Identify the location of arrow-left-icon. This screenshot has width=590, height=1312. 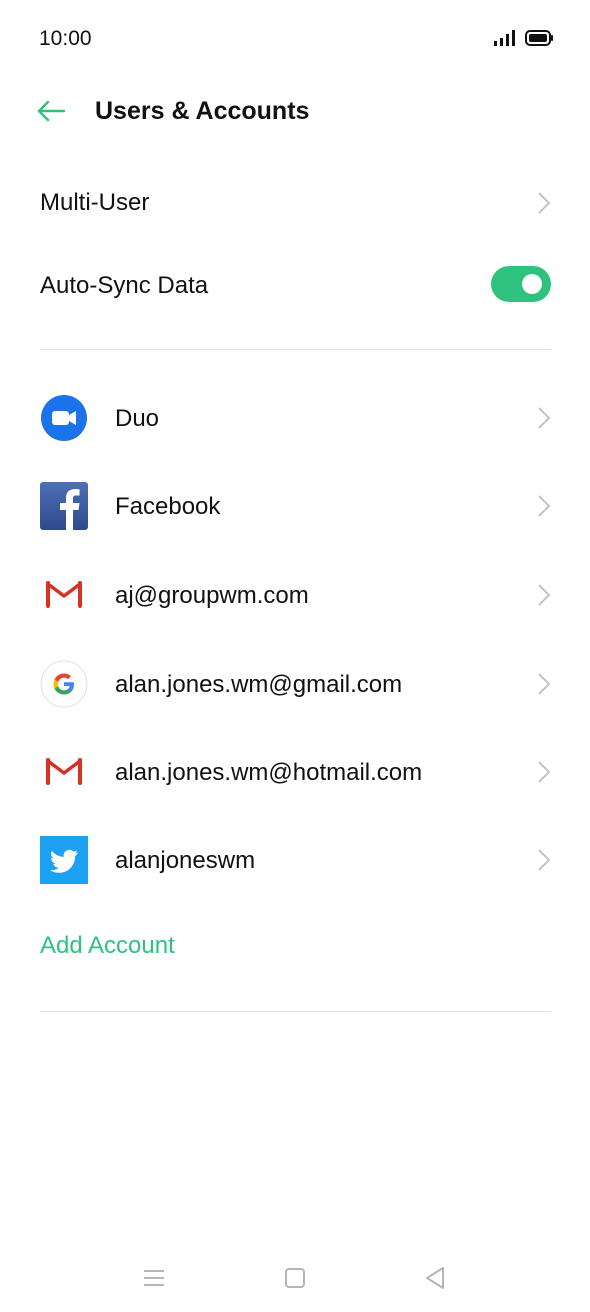
(51, 111).